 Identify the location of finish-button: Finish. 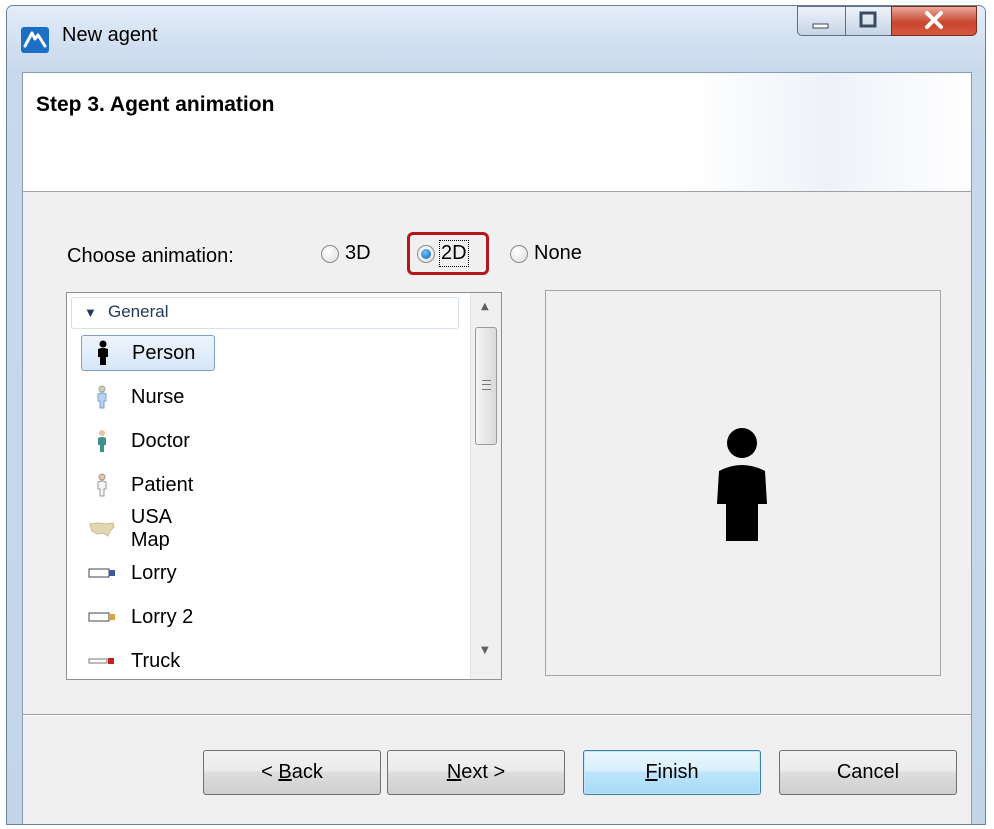
(672, 772).